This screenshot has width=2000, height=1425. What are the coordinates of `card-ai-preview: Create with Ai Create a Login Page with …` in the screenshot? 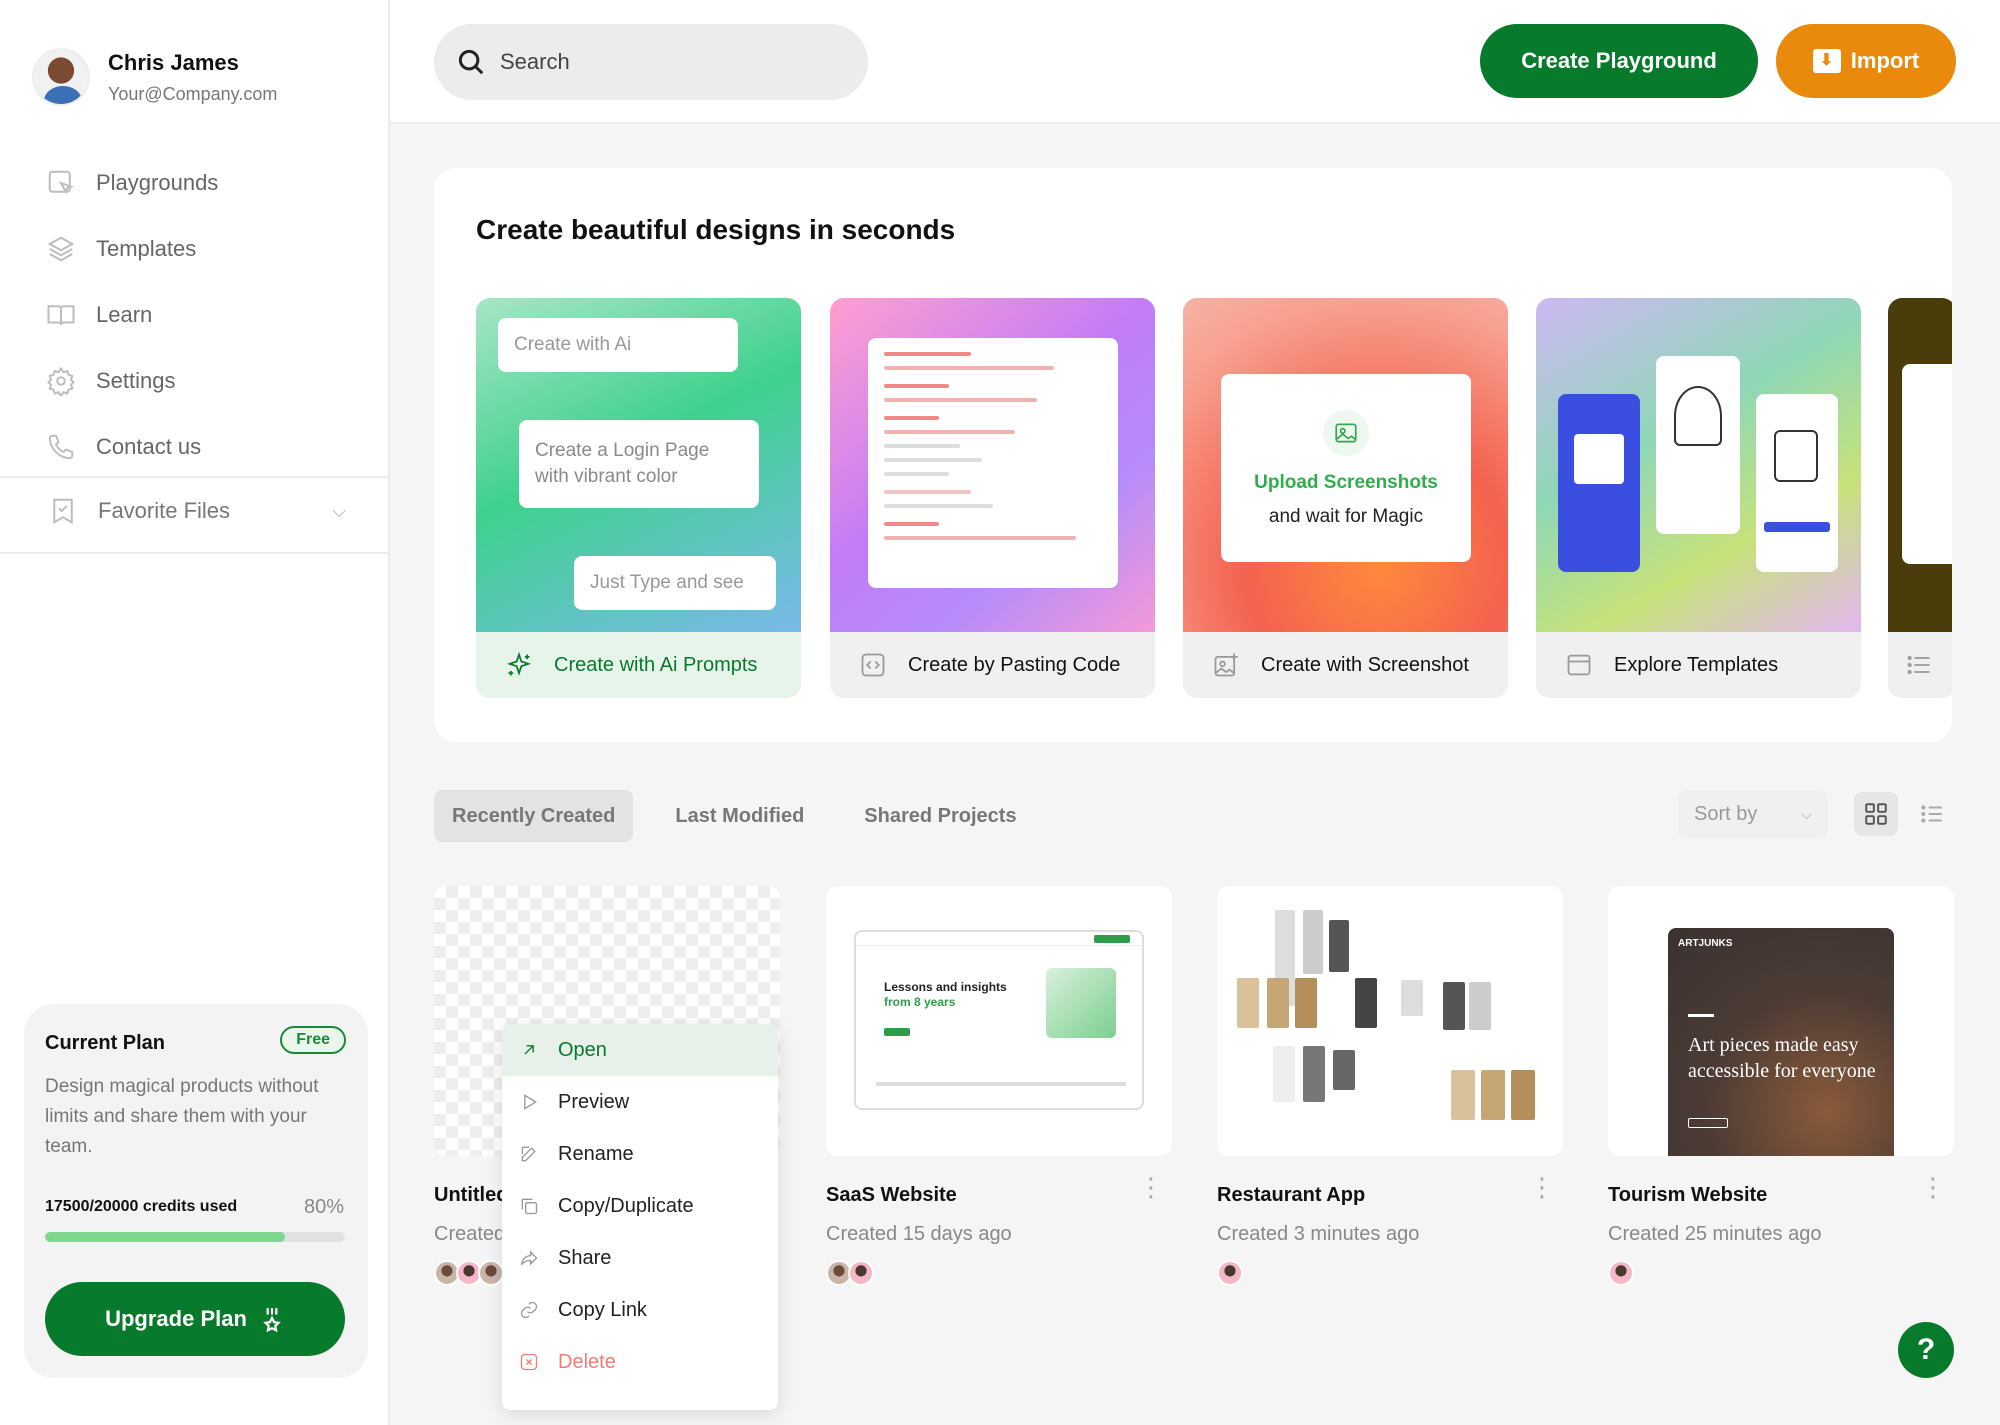 It's located at (638, 465).